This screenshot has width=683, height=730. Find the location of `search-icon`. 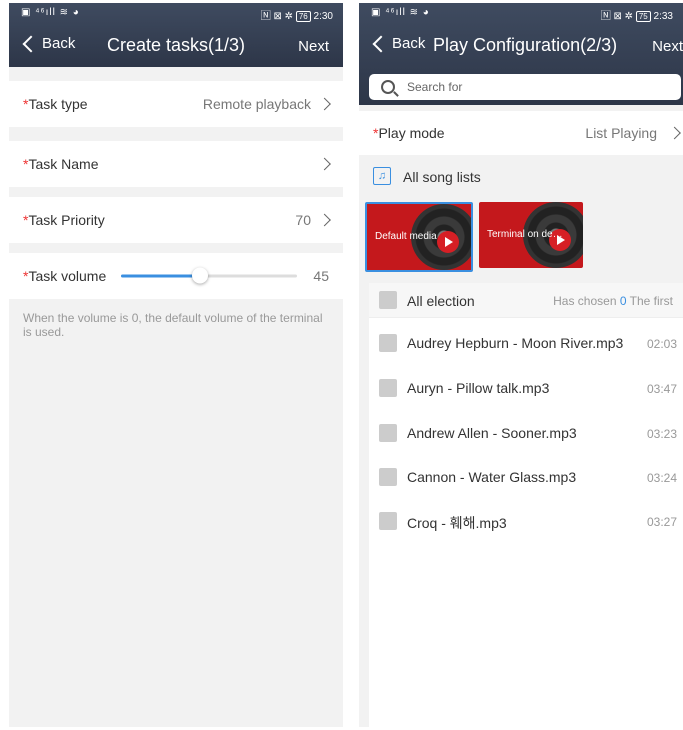

search-icon is located at coordinates (388, 87).